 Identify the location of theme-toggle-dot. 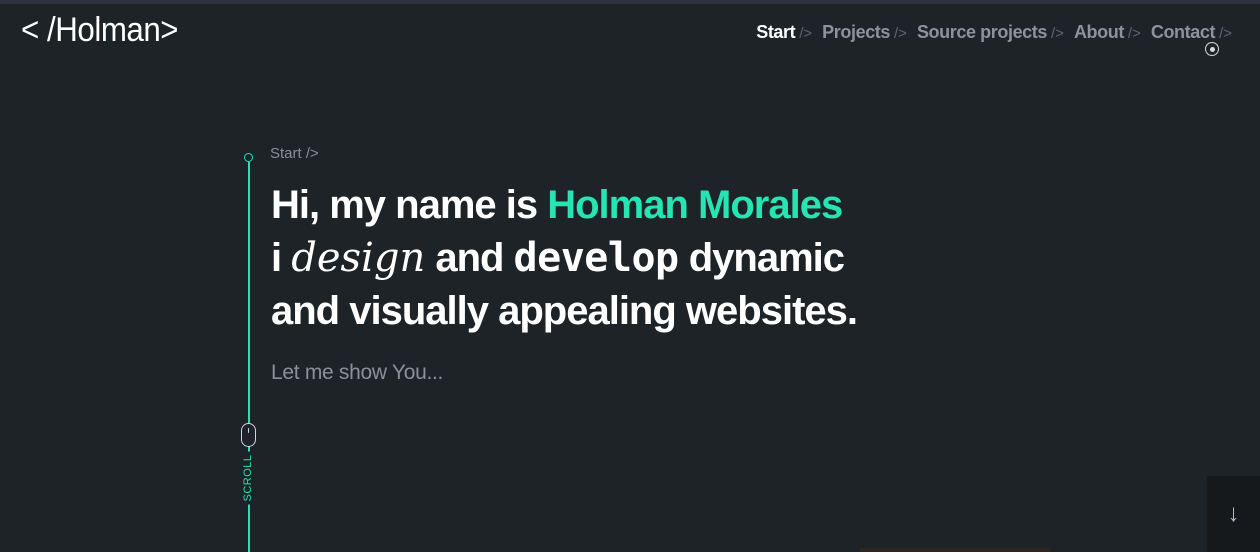
(1212, 49).